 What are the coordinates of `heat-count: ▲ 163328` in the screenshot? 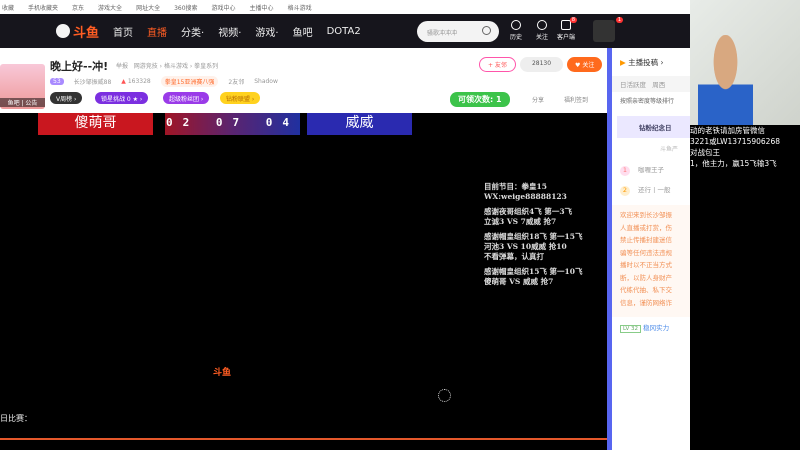 It's located at (135, 81).